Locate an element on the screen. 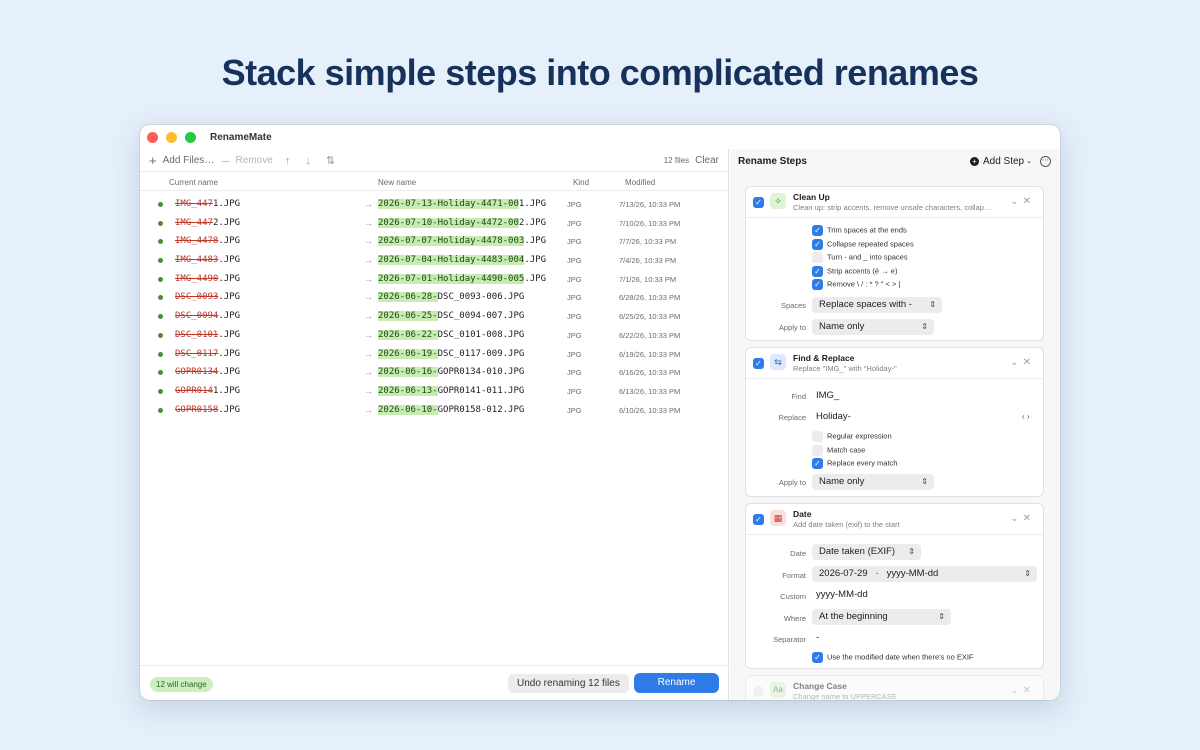 The width and height of the screenshot is (1200, 750). remove-button: – Remove is located at coordinates (243, 160).